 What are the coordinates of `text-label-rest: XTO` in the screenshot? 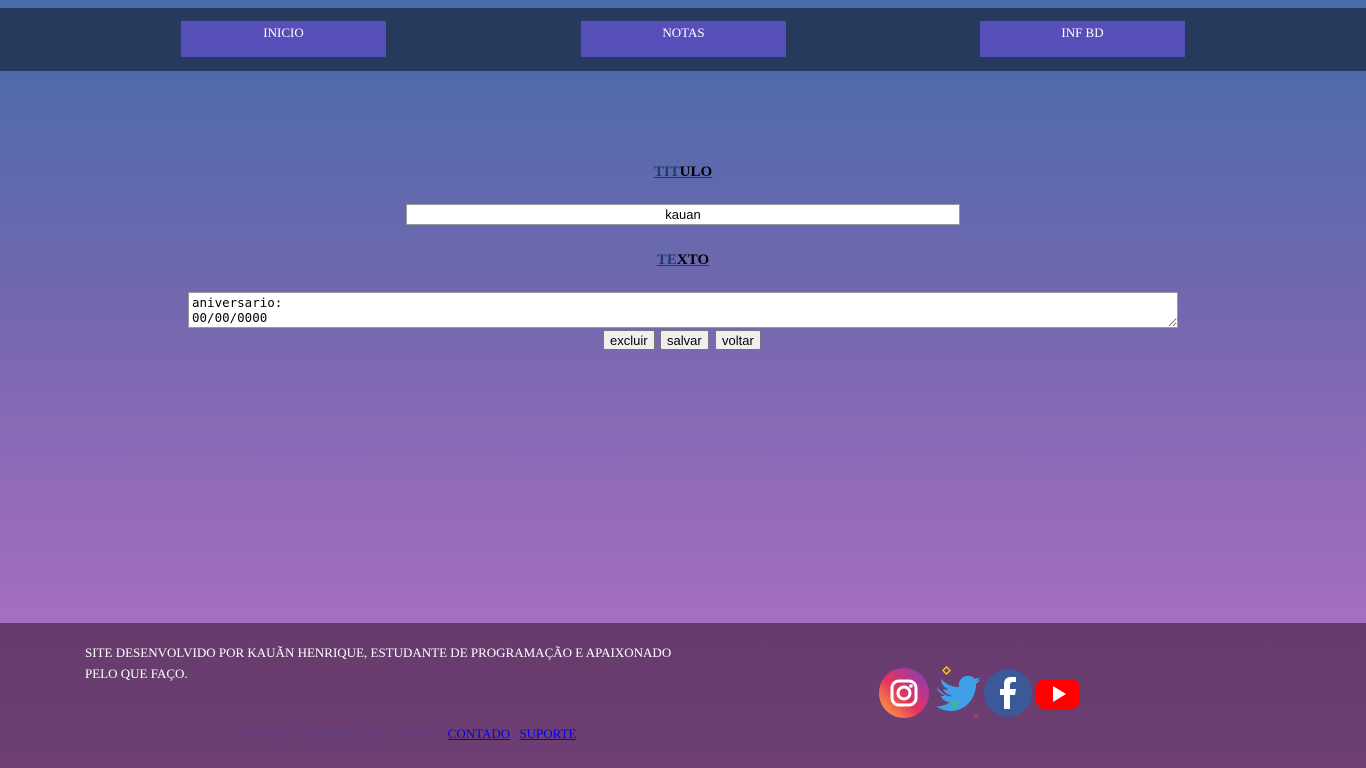 It's located at (693, 260).